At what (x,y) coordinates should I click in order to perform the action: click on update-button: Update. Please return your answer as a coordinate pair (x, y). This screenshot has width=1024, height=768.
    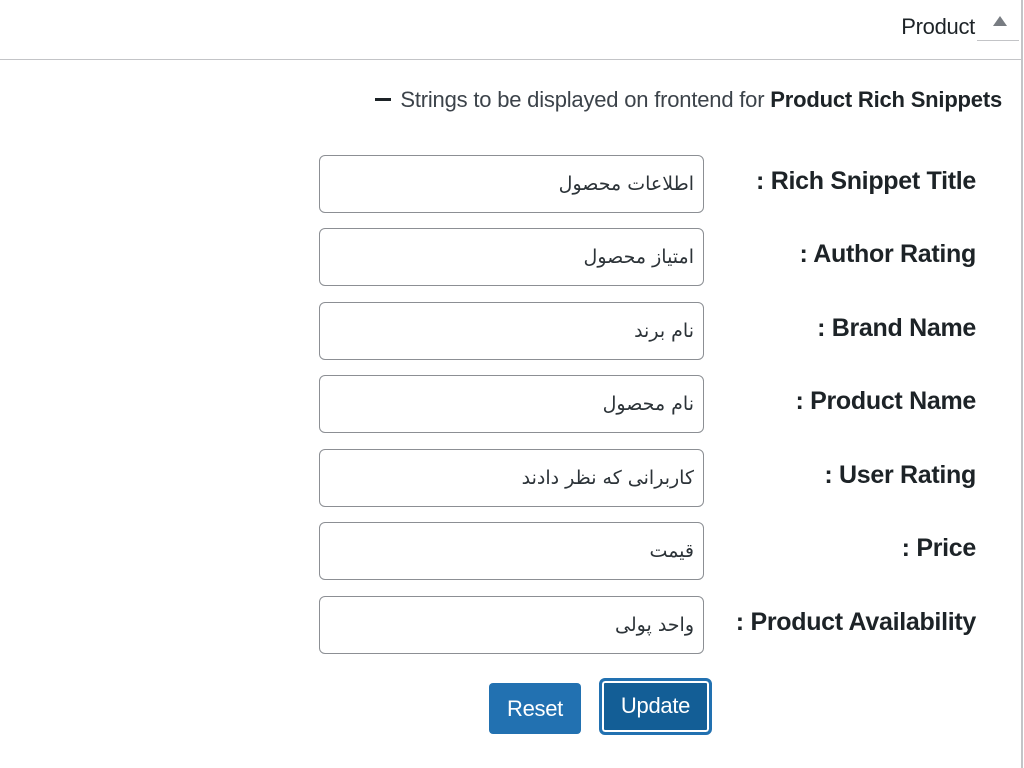
    Looking at the image, I should click on (655, 706).